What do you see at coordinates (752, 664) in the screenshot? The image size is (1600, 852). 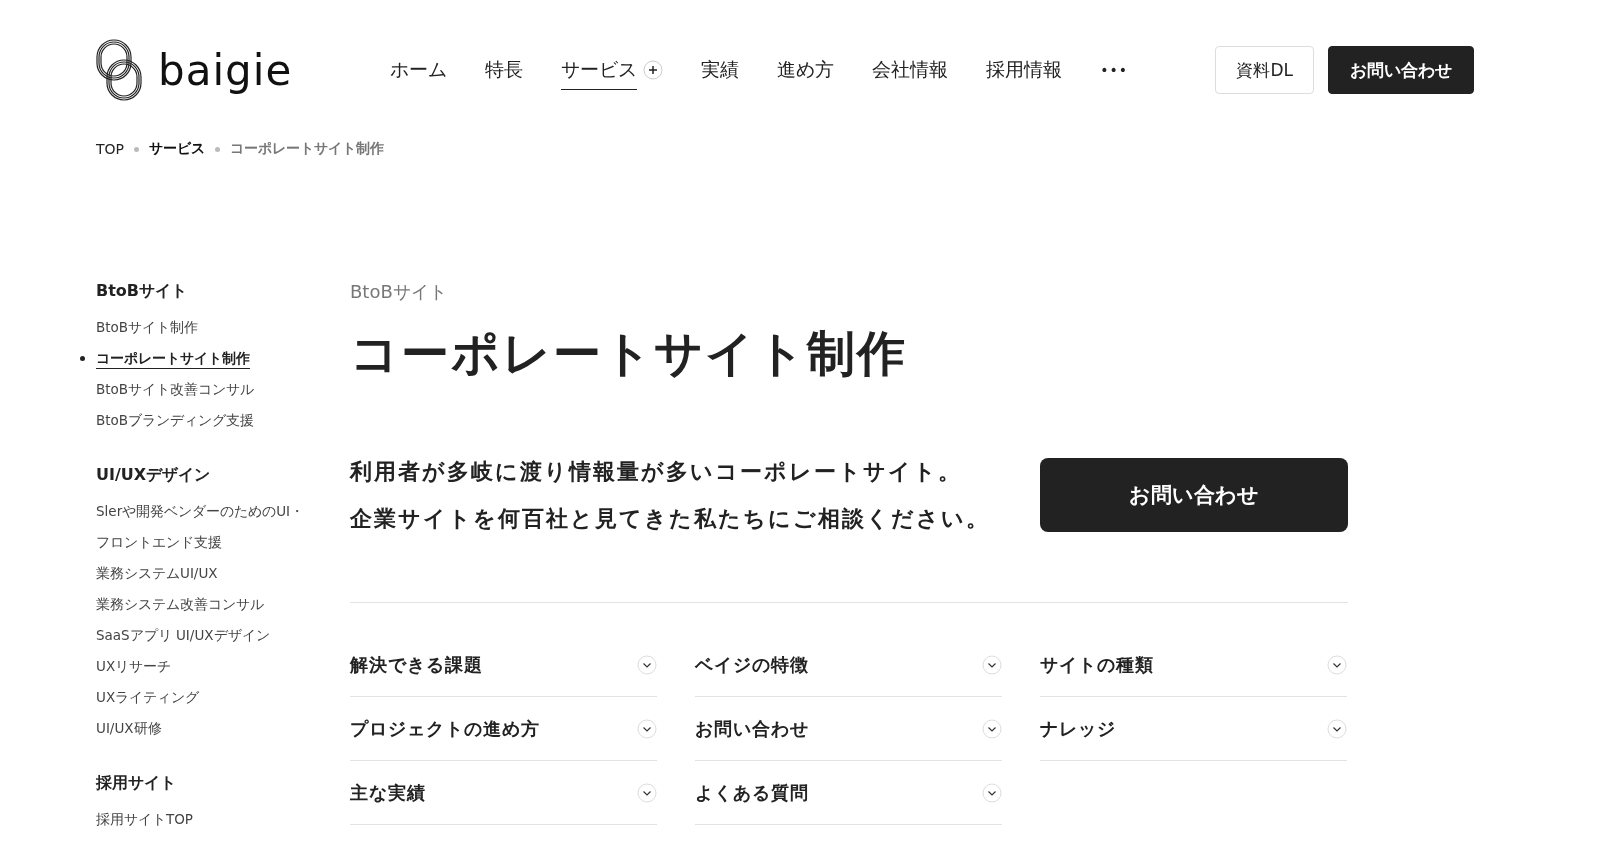 I see `anchor-label: ベイジの特徴` at bounding box center [752, 664].